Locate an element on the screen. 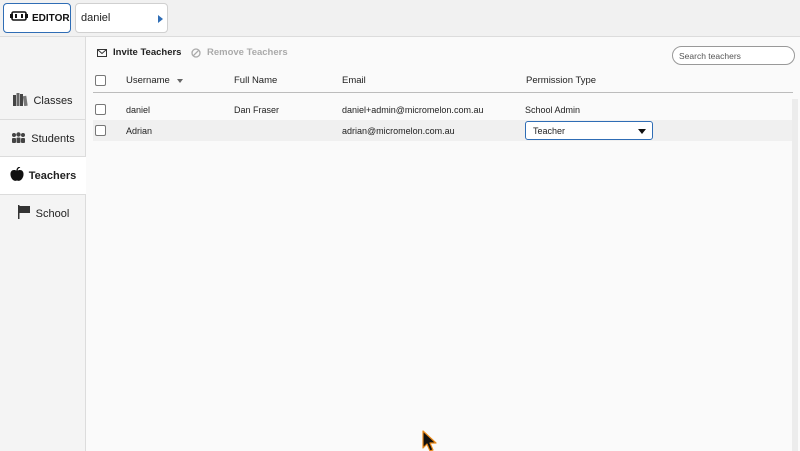 The width and height of the screenshot is (800, 451). books-icon is located at coordinates (21, 100).